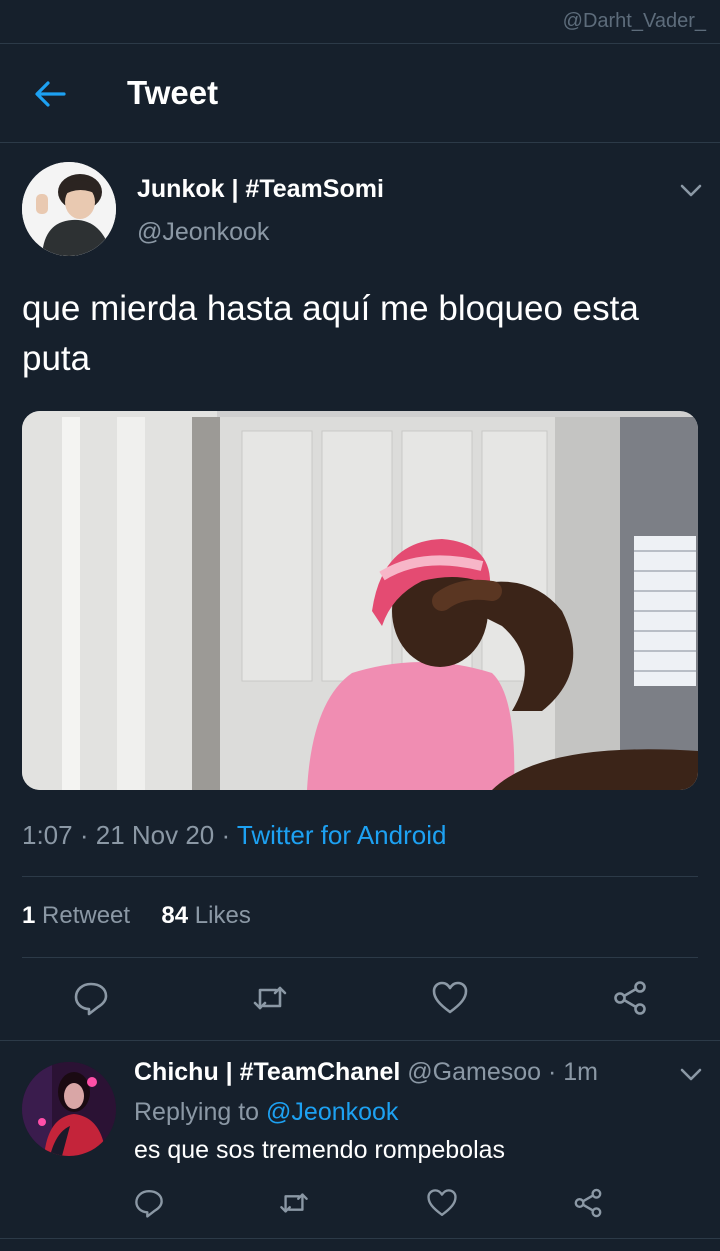 This screenshot has height=1251, width=720. Describe the element at coordinates (342, 835) in the screenshot. I see `source-link: Twitter for Android` at that location.